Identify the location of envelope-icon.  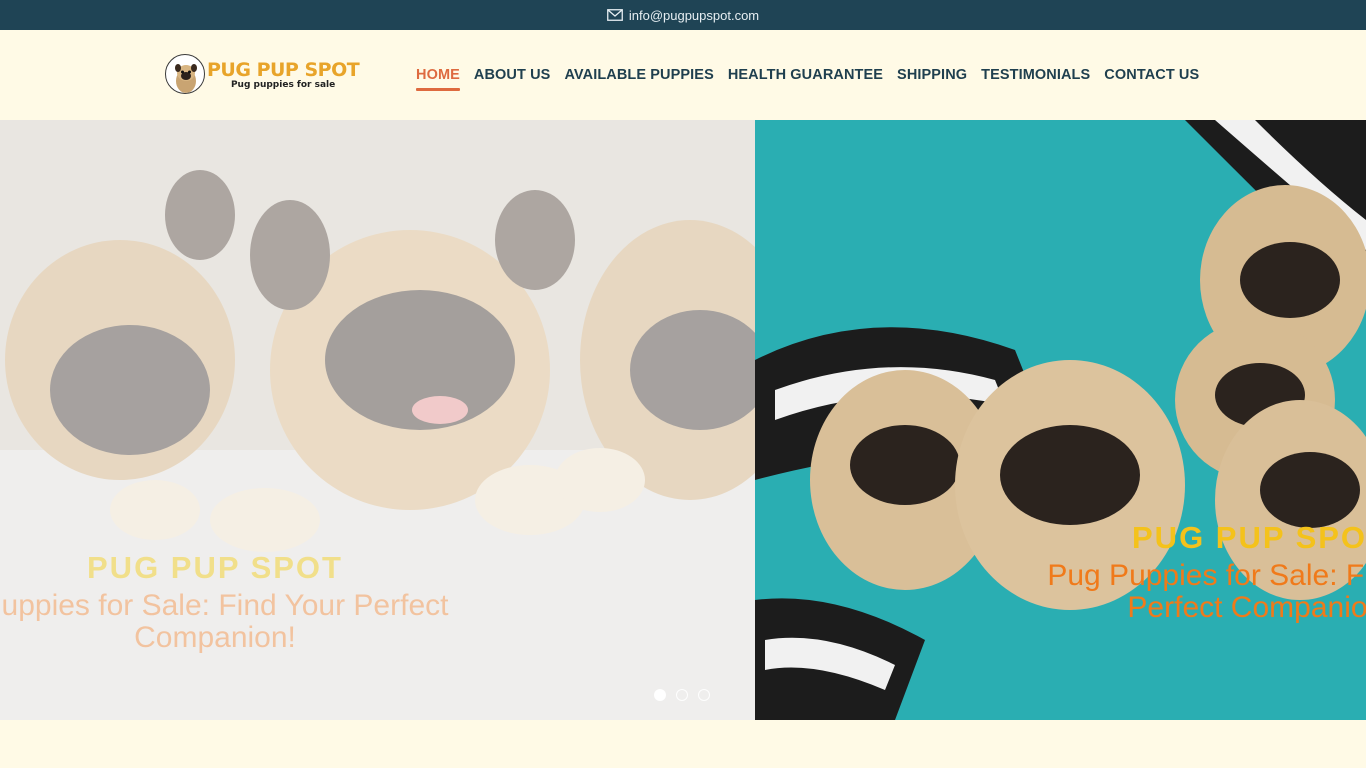
(614, 15).